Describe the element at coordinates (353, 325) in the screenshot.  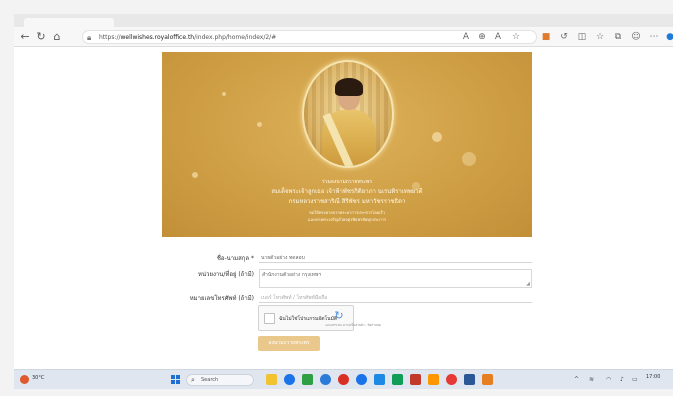
I see `recaptcha-terms: reCAPTCHA ความเป็นส่วนตัว - ข้อกำหนด` at that location.